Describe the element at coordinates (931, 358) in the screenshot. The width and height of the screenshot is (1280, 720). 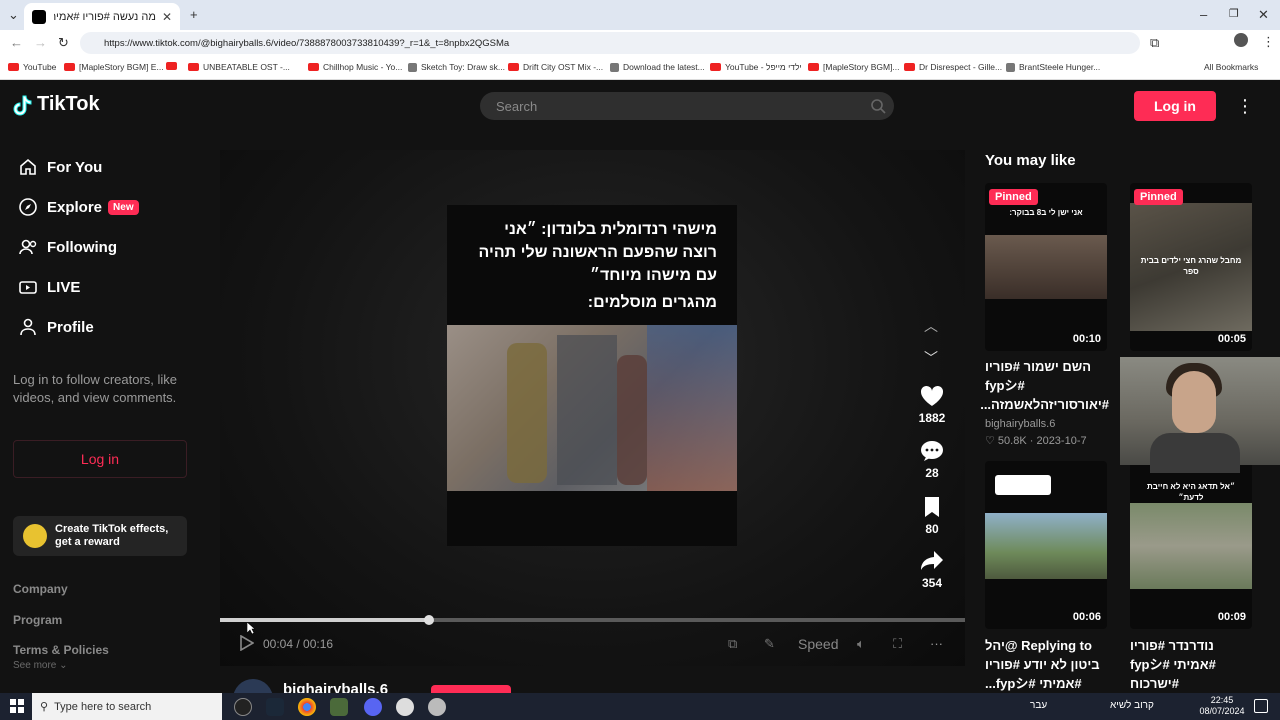
I see `next-video-icon: ﹀` at that location.